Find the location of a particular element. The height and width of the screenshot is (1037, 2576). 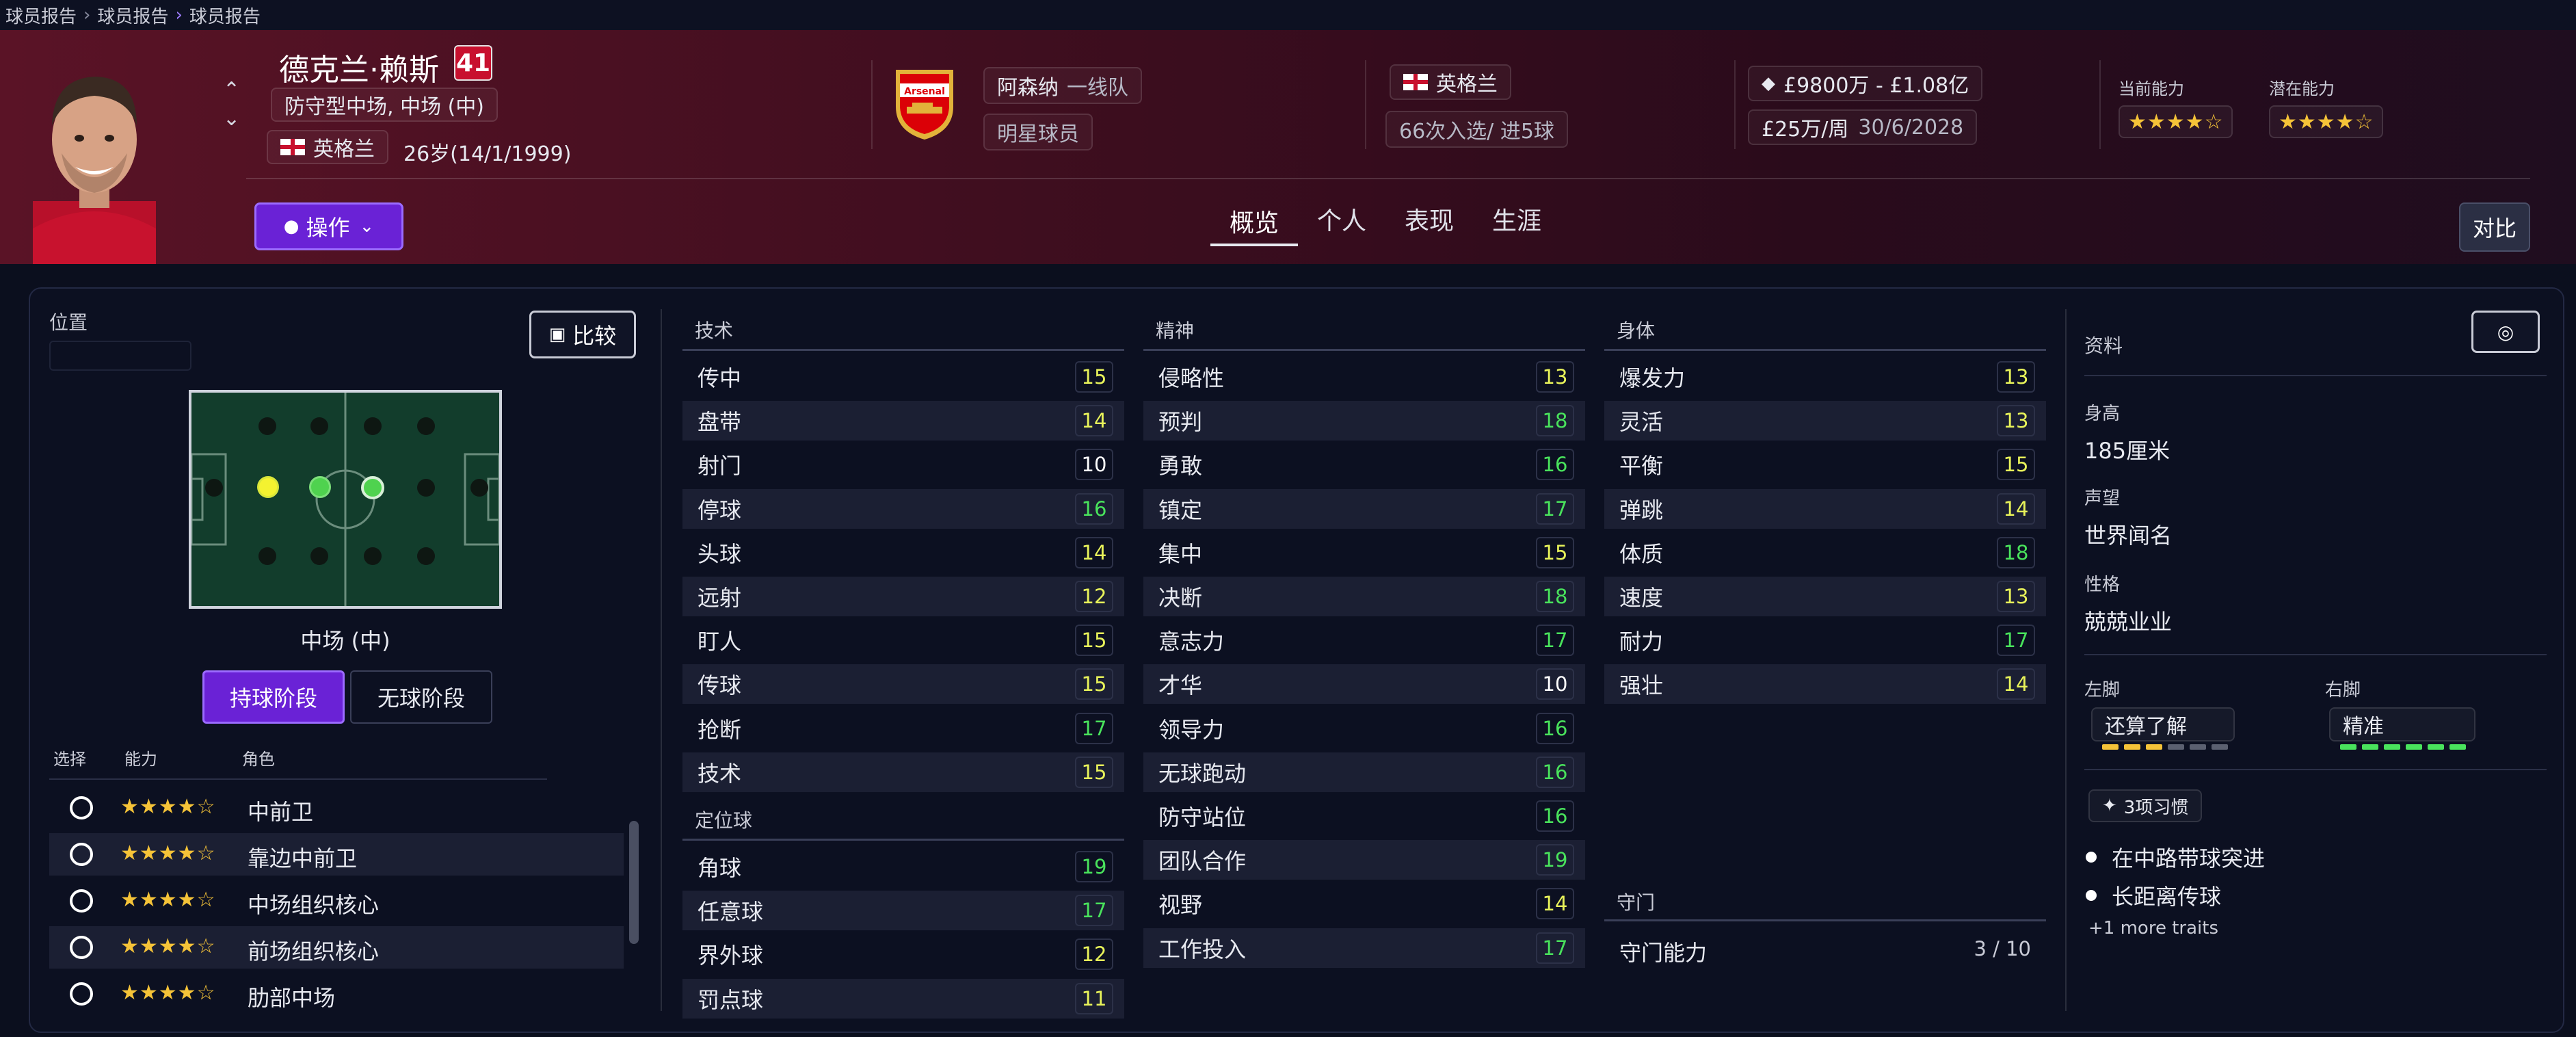

attribute-row: 射门 10 is located at coordinates (903, 464).